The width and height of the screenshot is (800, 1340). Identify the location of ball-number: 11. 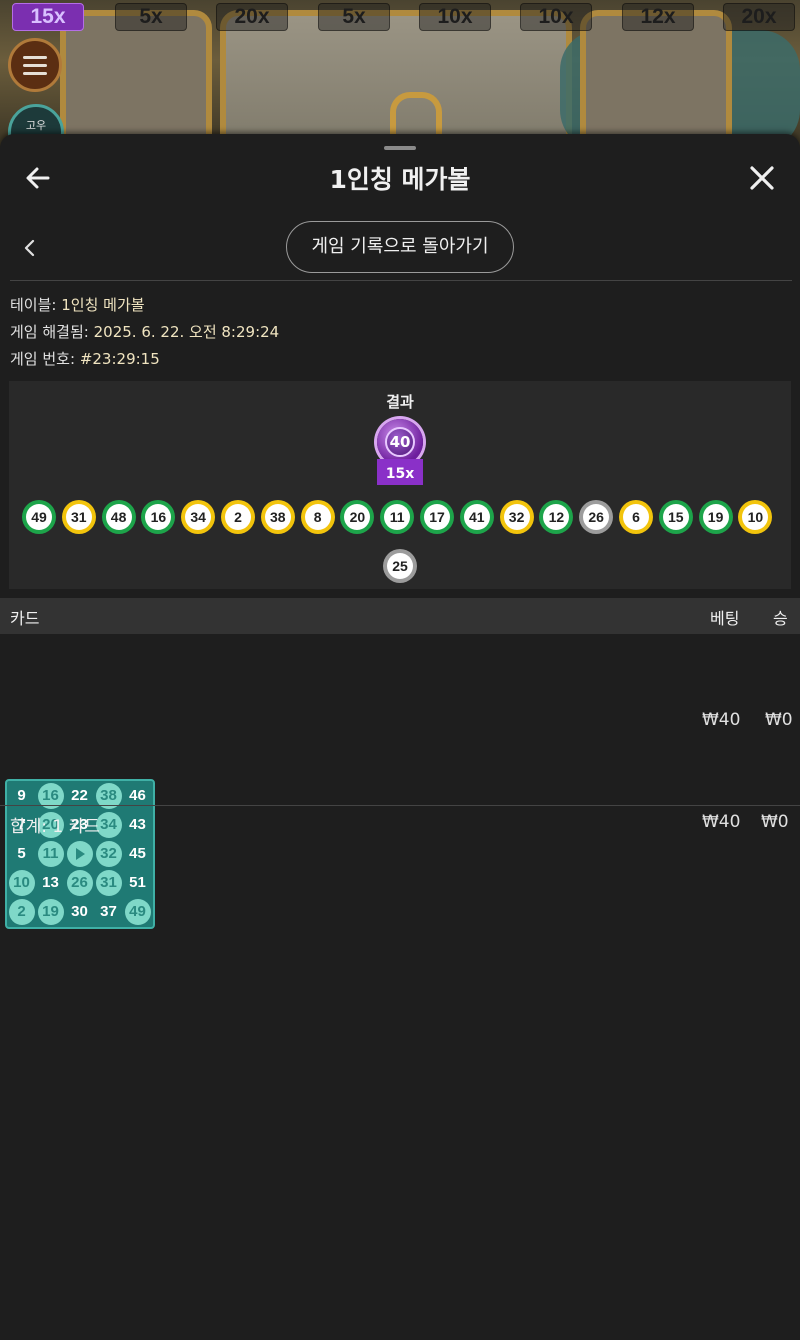
(397, 517).